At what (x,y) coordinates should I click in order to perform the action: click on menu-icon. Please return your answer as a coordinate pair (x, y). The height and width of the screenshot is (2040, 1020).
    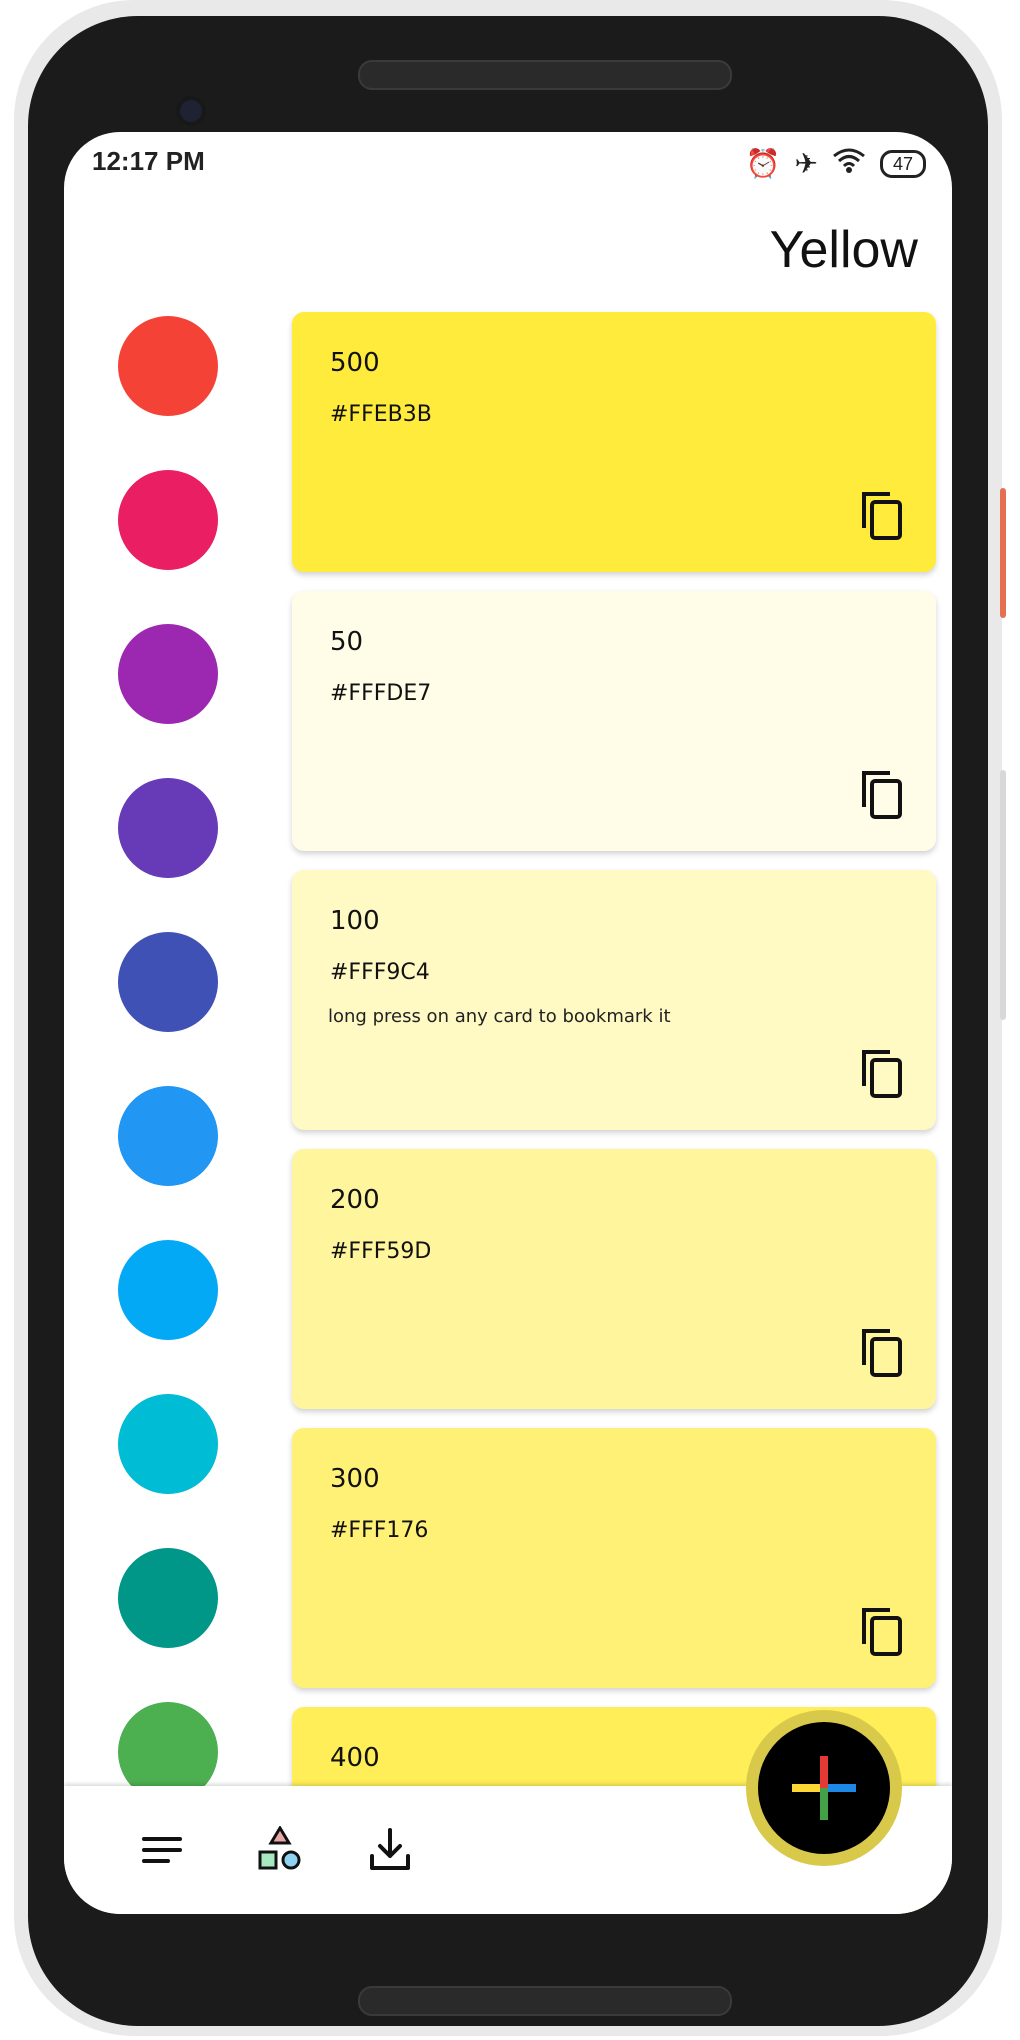
    Looking at the image, I should click on (162, 1850).